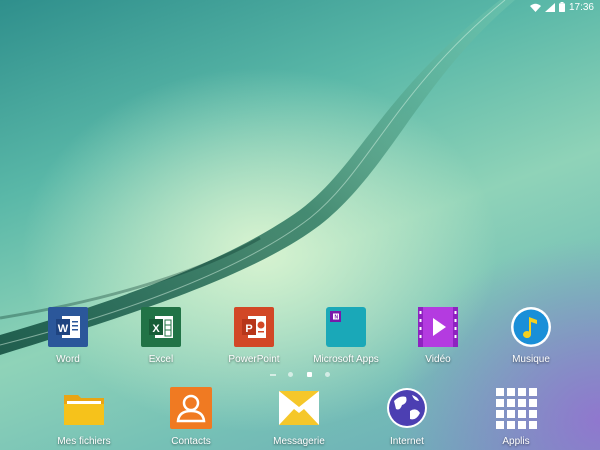 Image resolution: width=600 pixels, height=450 pixels. Describe the element at coordinates (516, 408) in the screenshot. I see `apps-grid-icon` at that location.